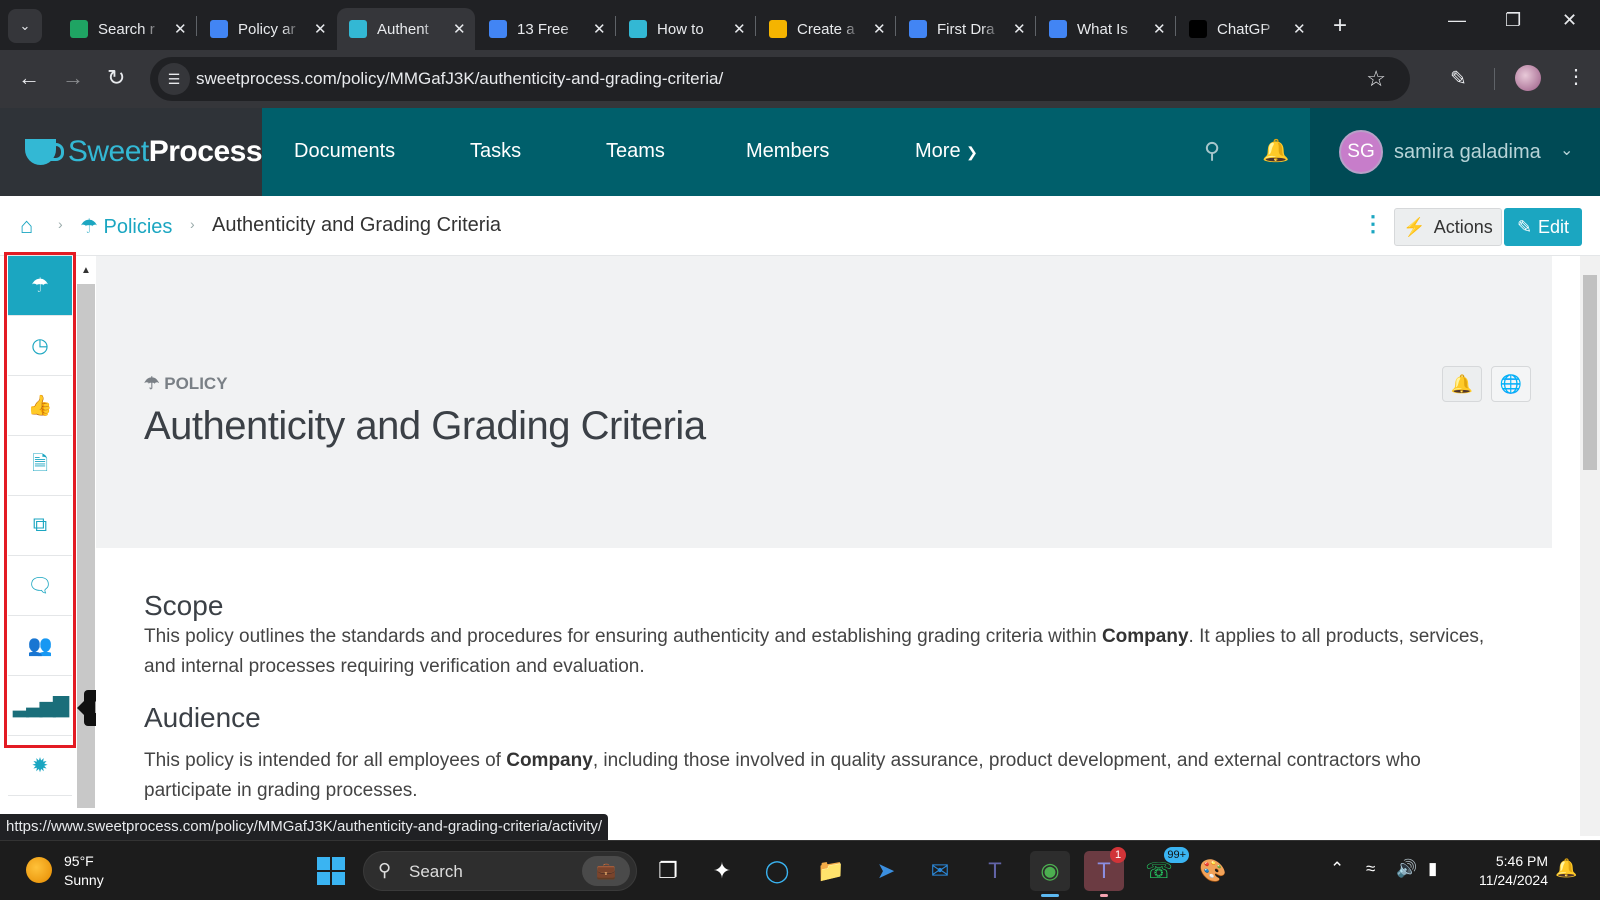 This screenshot has width=1600, height=900. I want to click on wifi-icon: ≈, so click(1370, 869).